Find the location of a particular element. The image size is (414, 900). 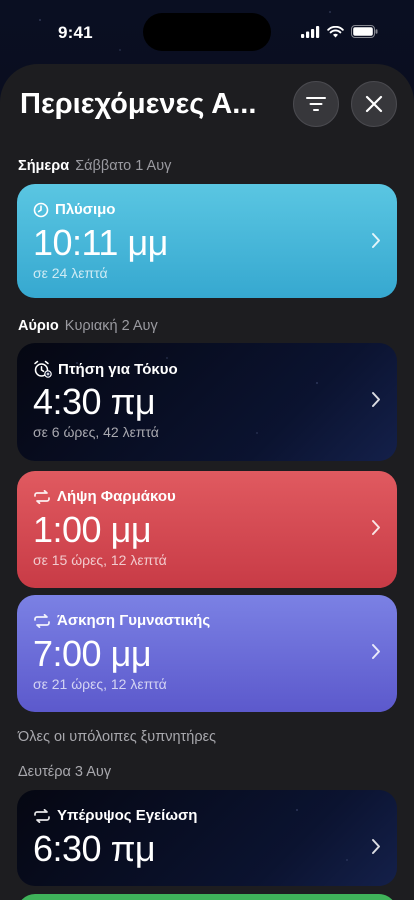

filter-button is located at coordinates (316, 104).